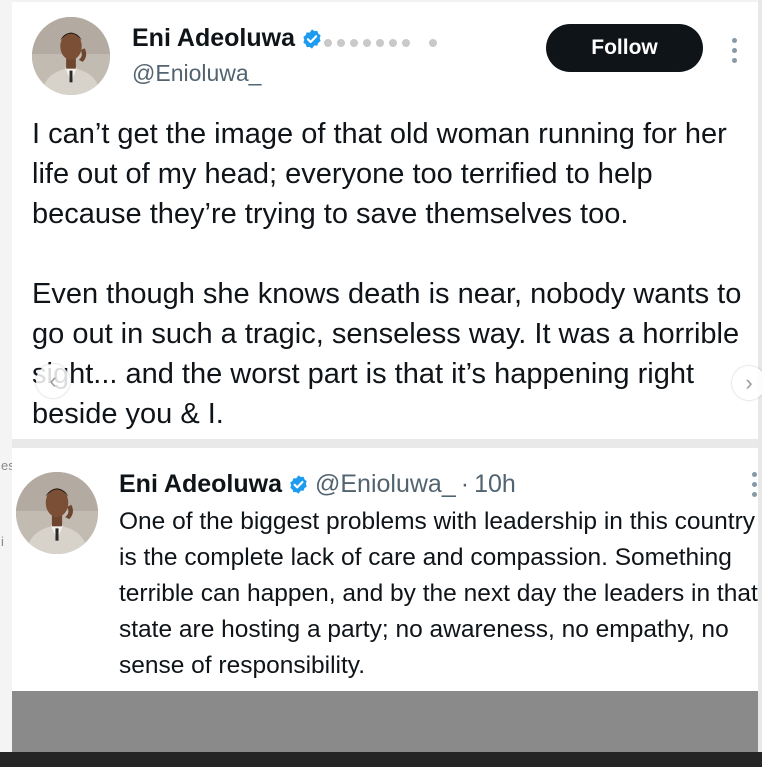 The width and height of the screenshot is (762, 767). I want to click on author-name: Eni Adeoluwa, so click(213, 38).